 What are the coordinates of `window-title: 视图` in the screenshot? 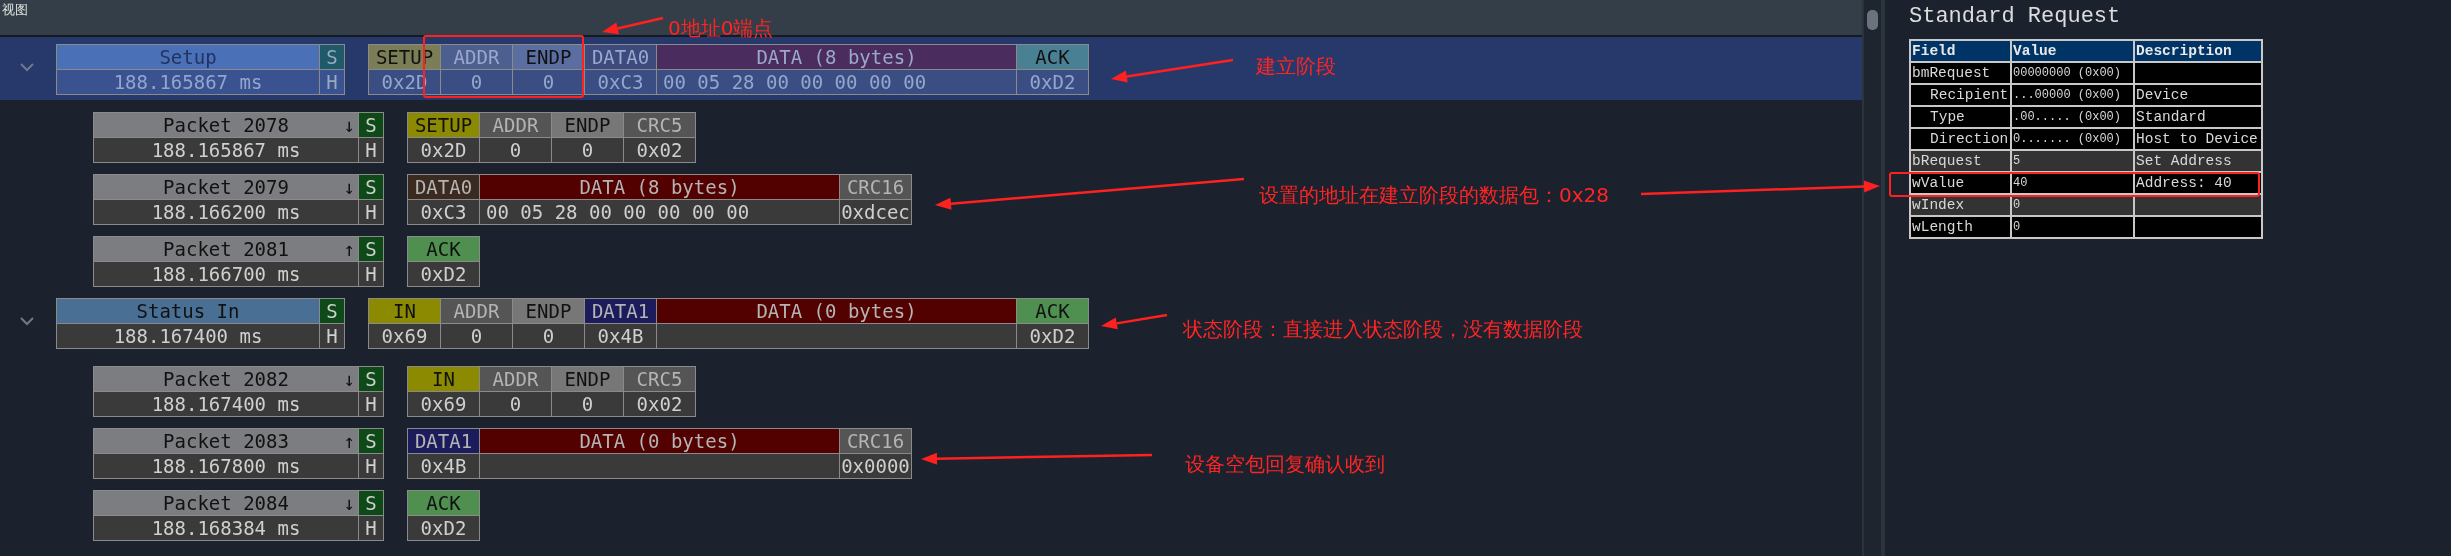 It's located at (15, 10).